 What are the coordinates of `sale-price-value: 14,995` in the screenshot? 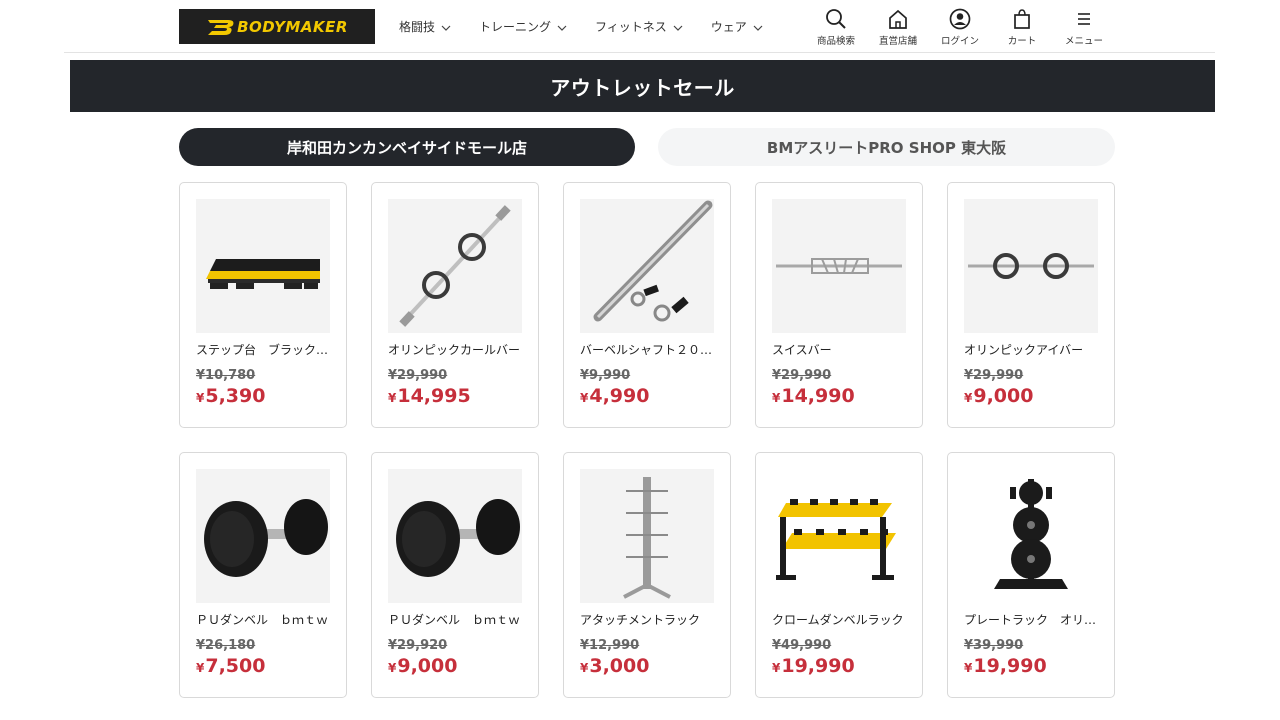 It's located at (434, 396).